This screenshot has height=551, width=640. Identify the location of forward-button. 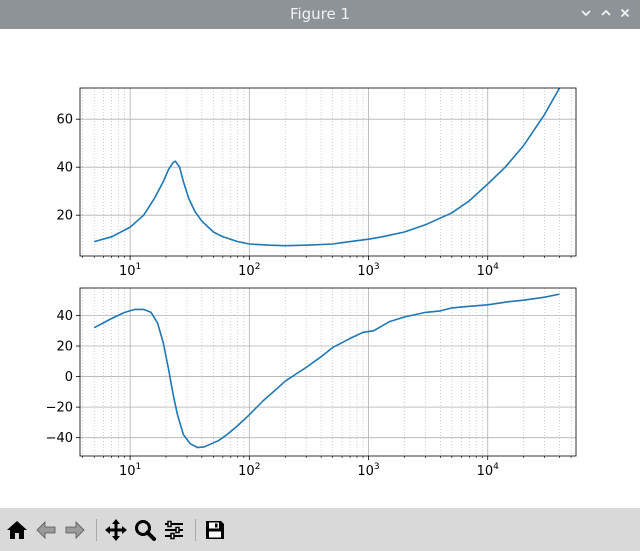
(75, 530).